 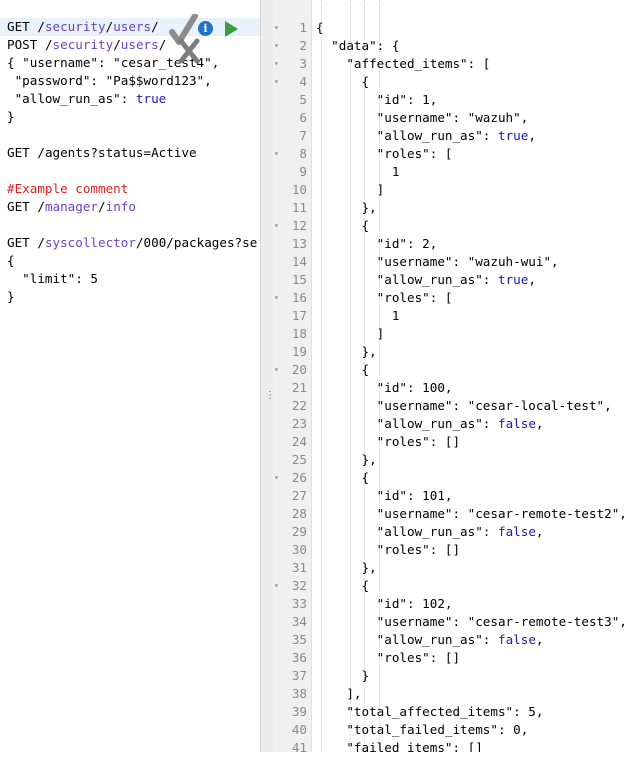 What do you see at coordinates (299, 423) in the screenshot?
I see `line-number: 23` at bounding box center [299, 423].